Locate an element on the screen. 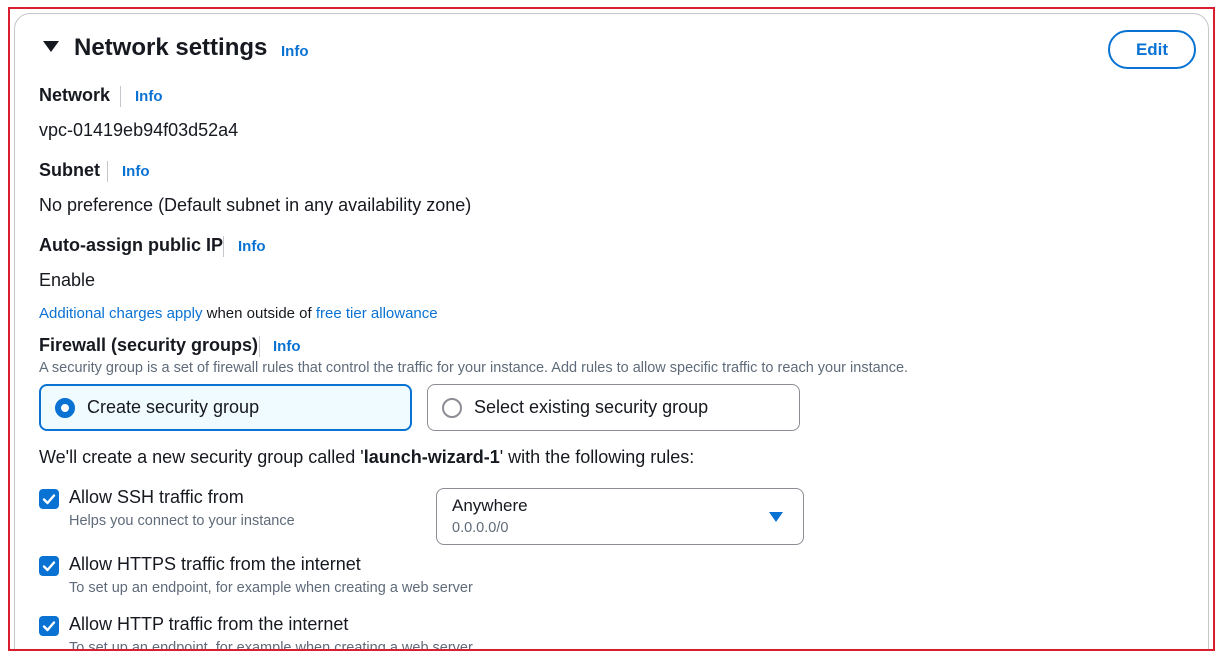 This screenshot has height=657, width=1221. rules-intro-suffix: ' with the following rules: is located at coordinates (597, 457).